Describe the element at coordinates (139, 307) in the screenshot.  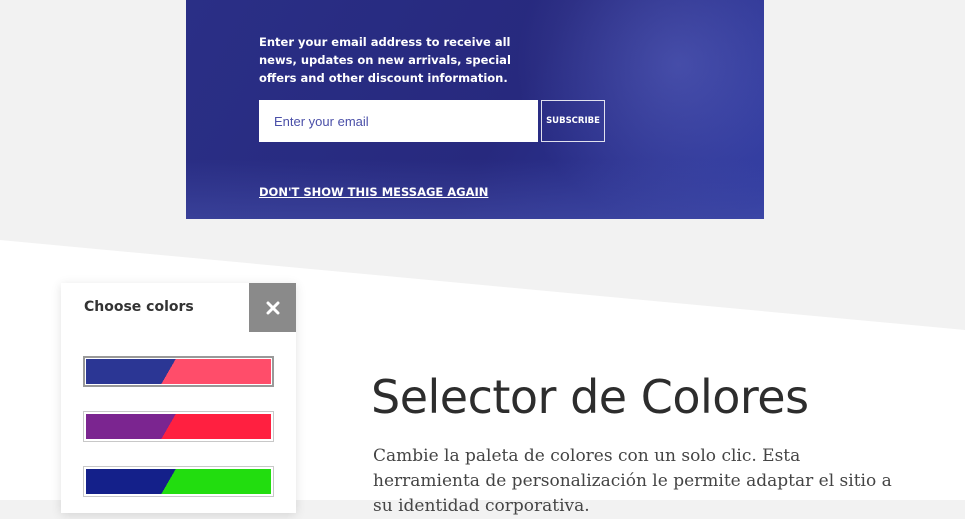
I see `panel-title: Choose colors` at that location.